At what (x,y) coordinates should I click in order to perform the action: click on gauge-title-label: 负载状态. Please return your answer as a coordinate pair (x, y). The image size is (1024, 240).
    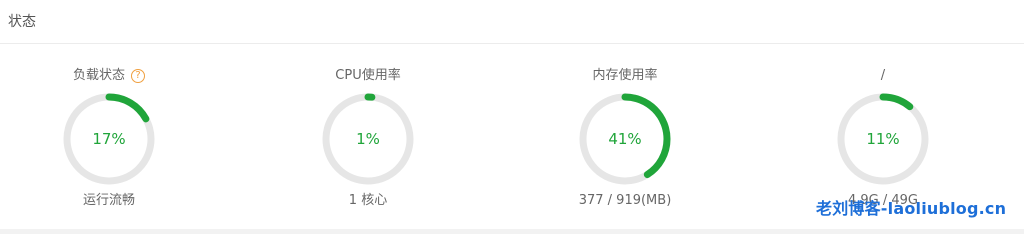
    Looking at the image, I should click on (98, 75).